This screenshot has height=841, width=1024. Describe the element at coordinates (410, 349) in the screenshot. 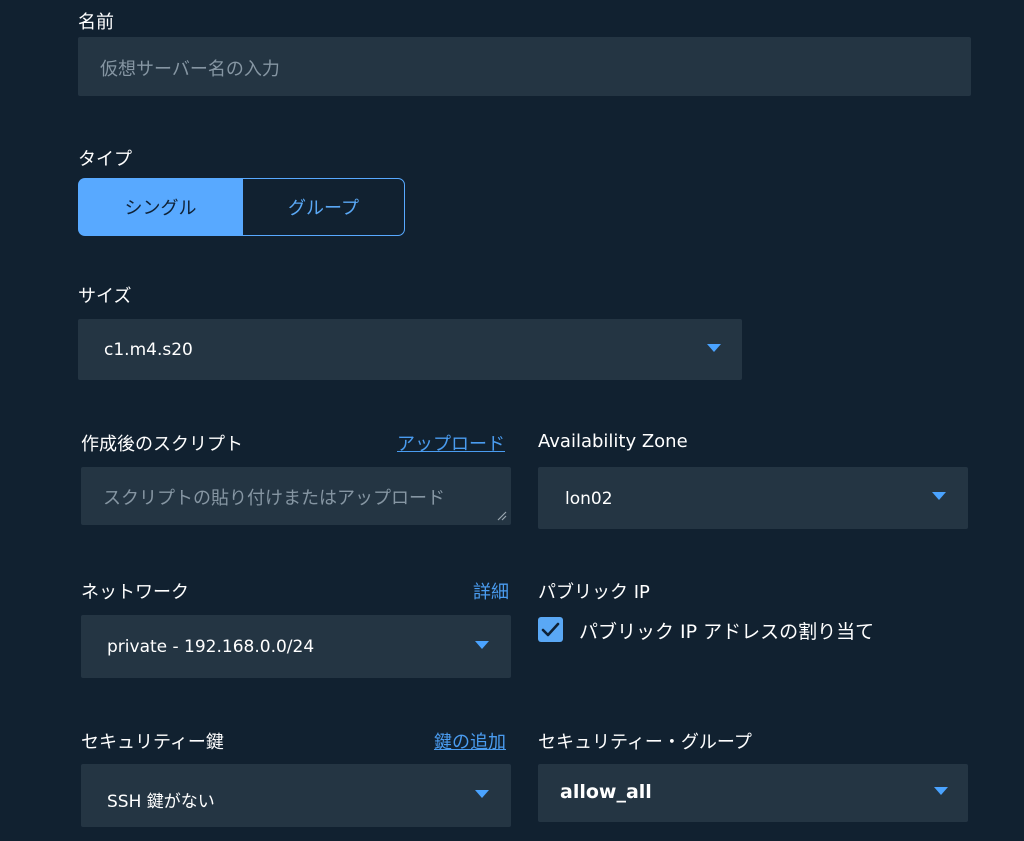

I see `size-select: c1.m4.s20` at that location.